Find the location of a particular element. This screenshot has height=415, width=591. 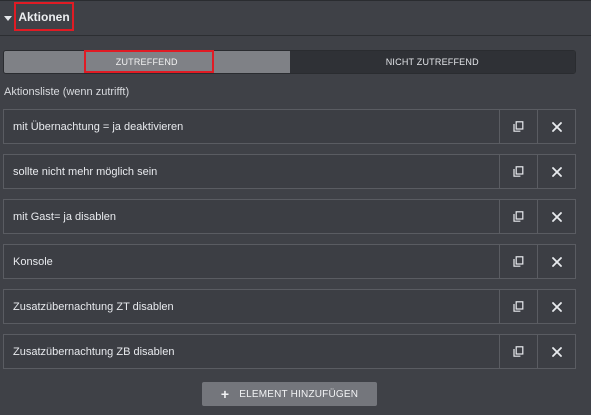

tab-zutreffend: ZUTREFFEND is located at coordinates (147, 62).